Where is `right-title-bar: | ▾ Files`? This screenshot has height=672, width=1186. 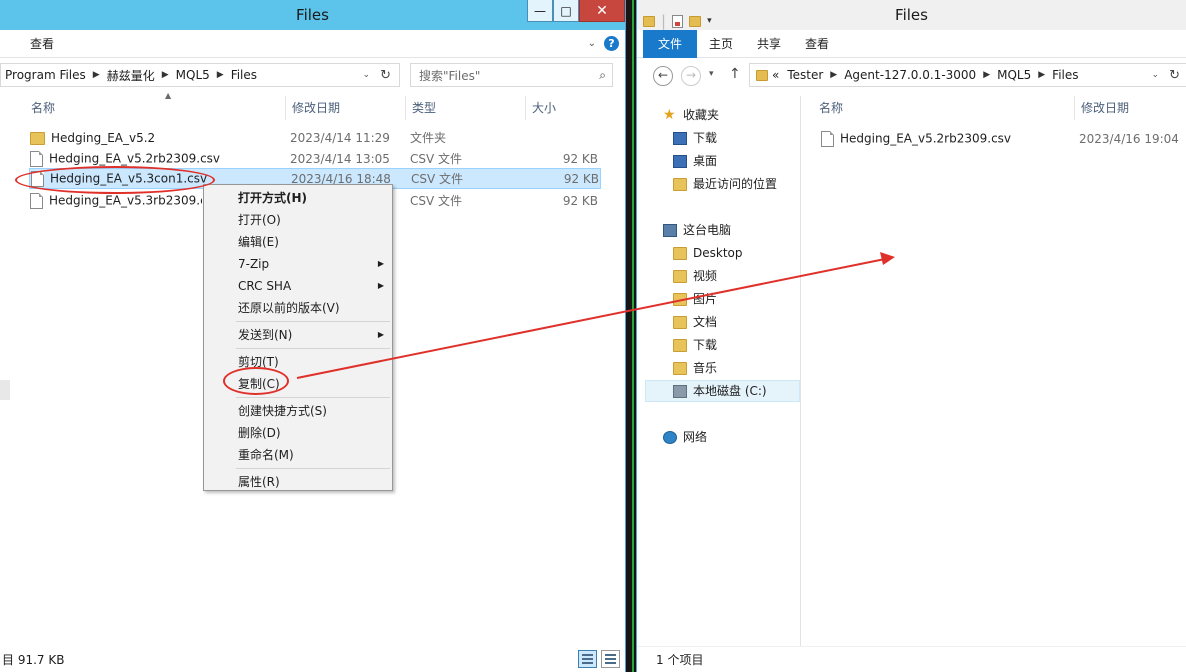
right-title-bar: | ▾ Files is located at coordinates (911, 15).